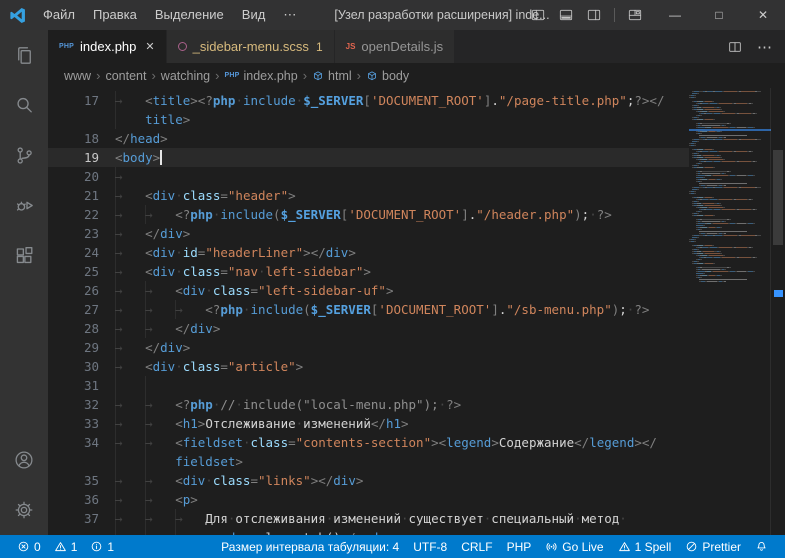 The height and width of the screenshot is (558, 785). I want to click on code-line-34-wrap: fieldset>, so click(368, 461).